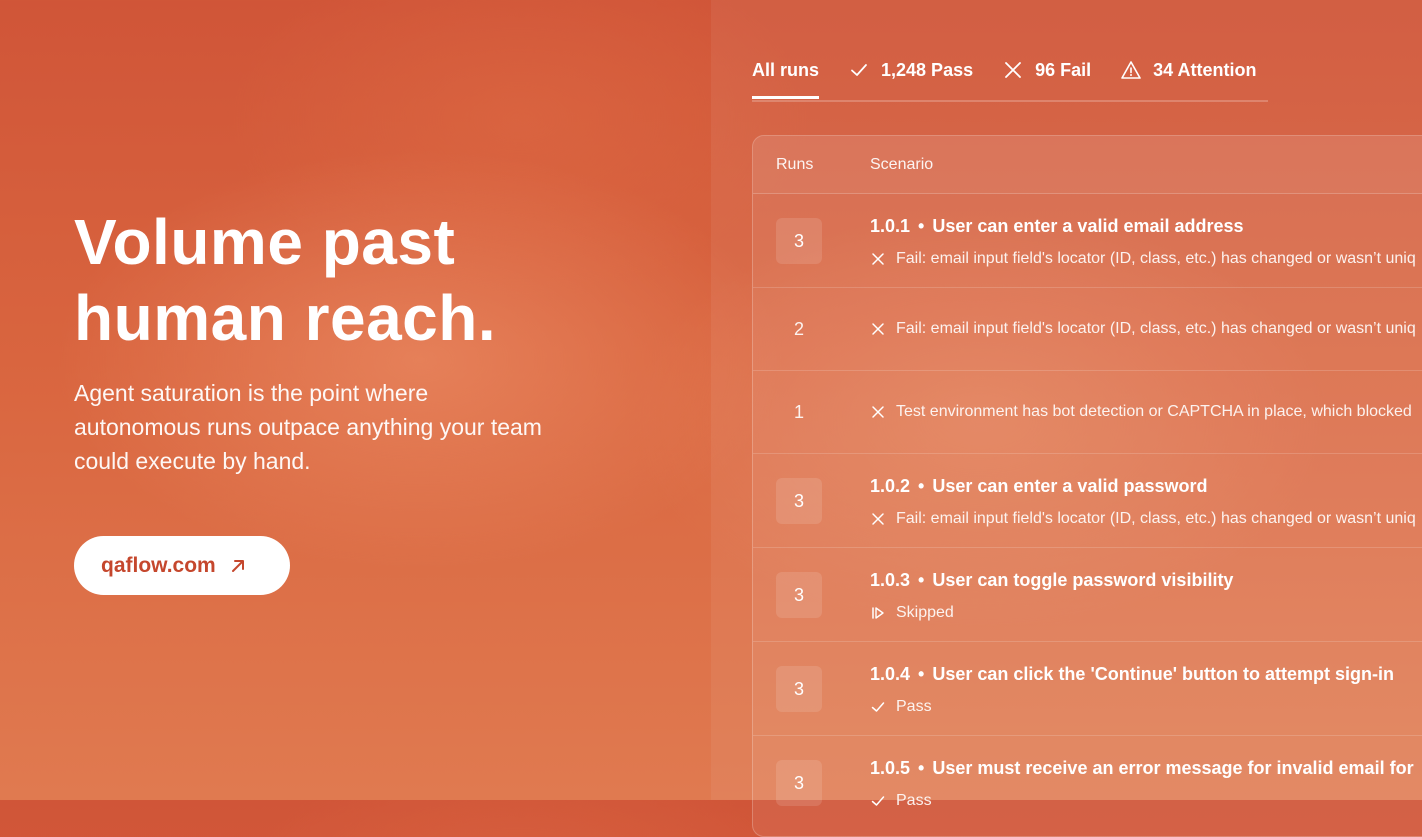 The image size is (1422, 837). What do you see at coordinates (1205, 69) in the screenshot?
I see `tab-attention-label: 34 Attention` at bounding box center [1205, 69].